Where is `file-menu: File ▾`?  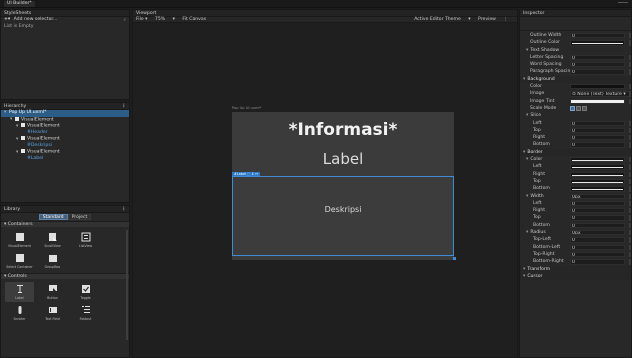 file-menu: File ▾ is located at coordinates (141, 19).